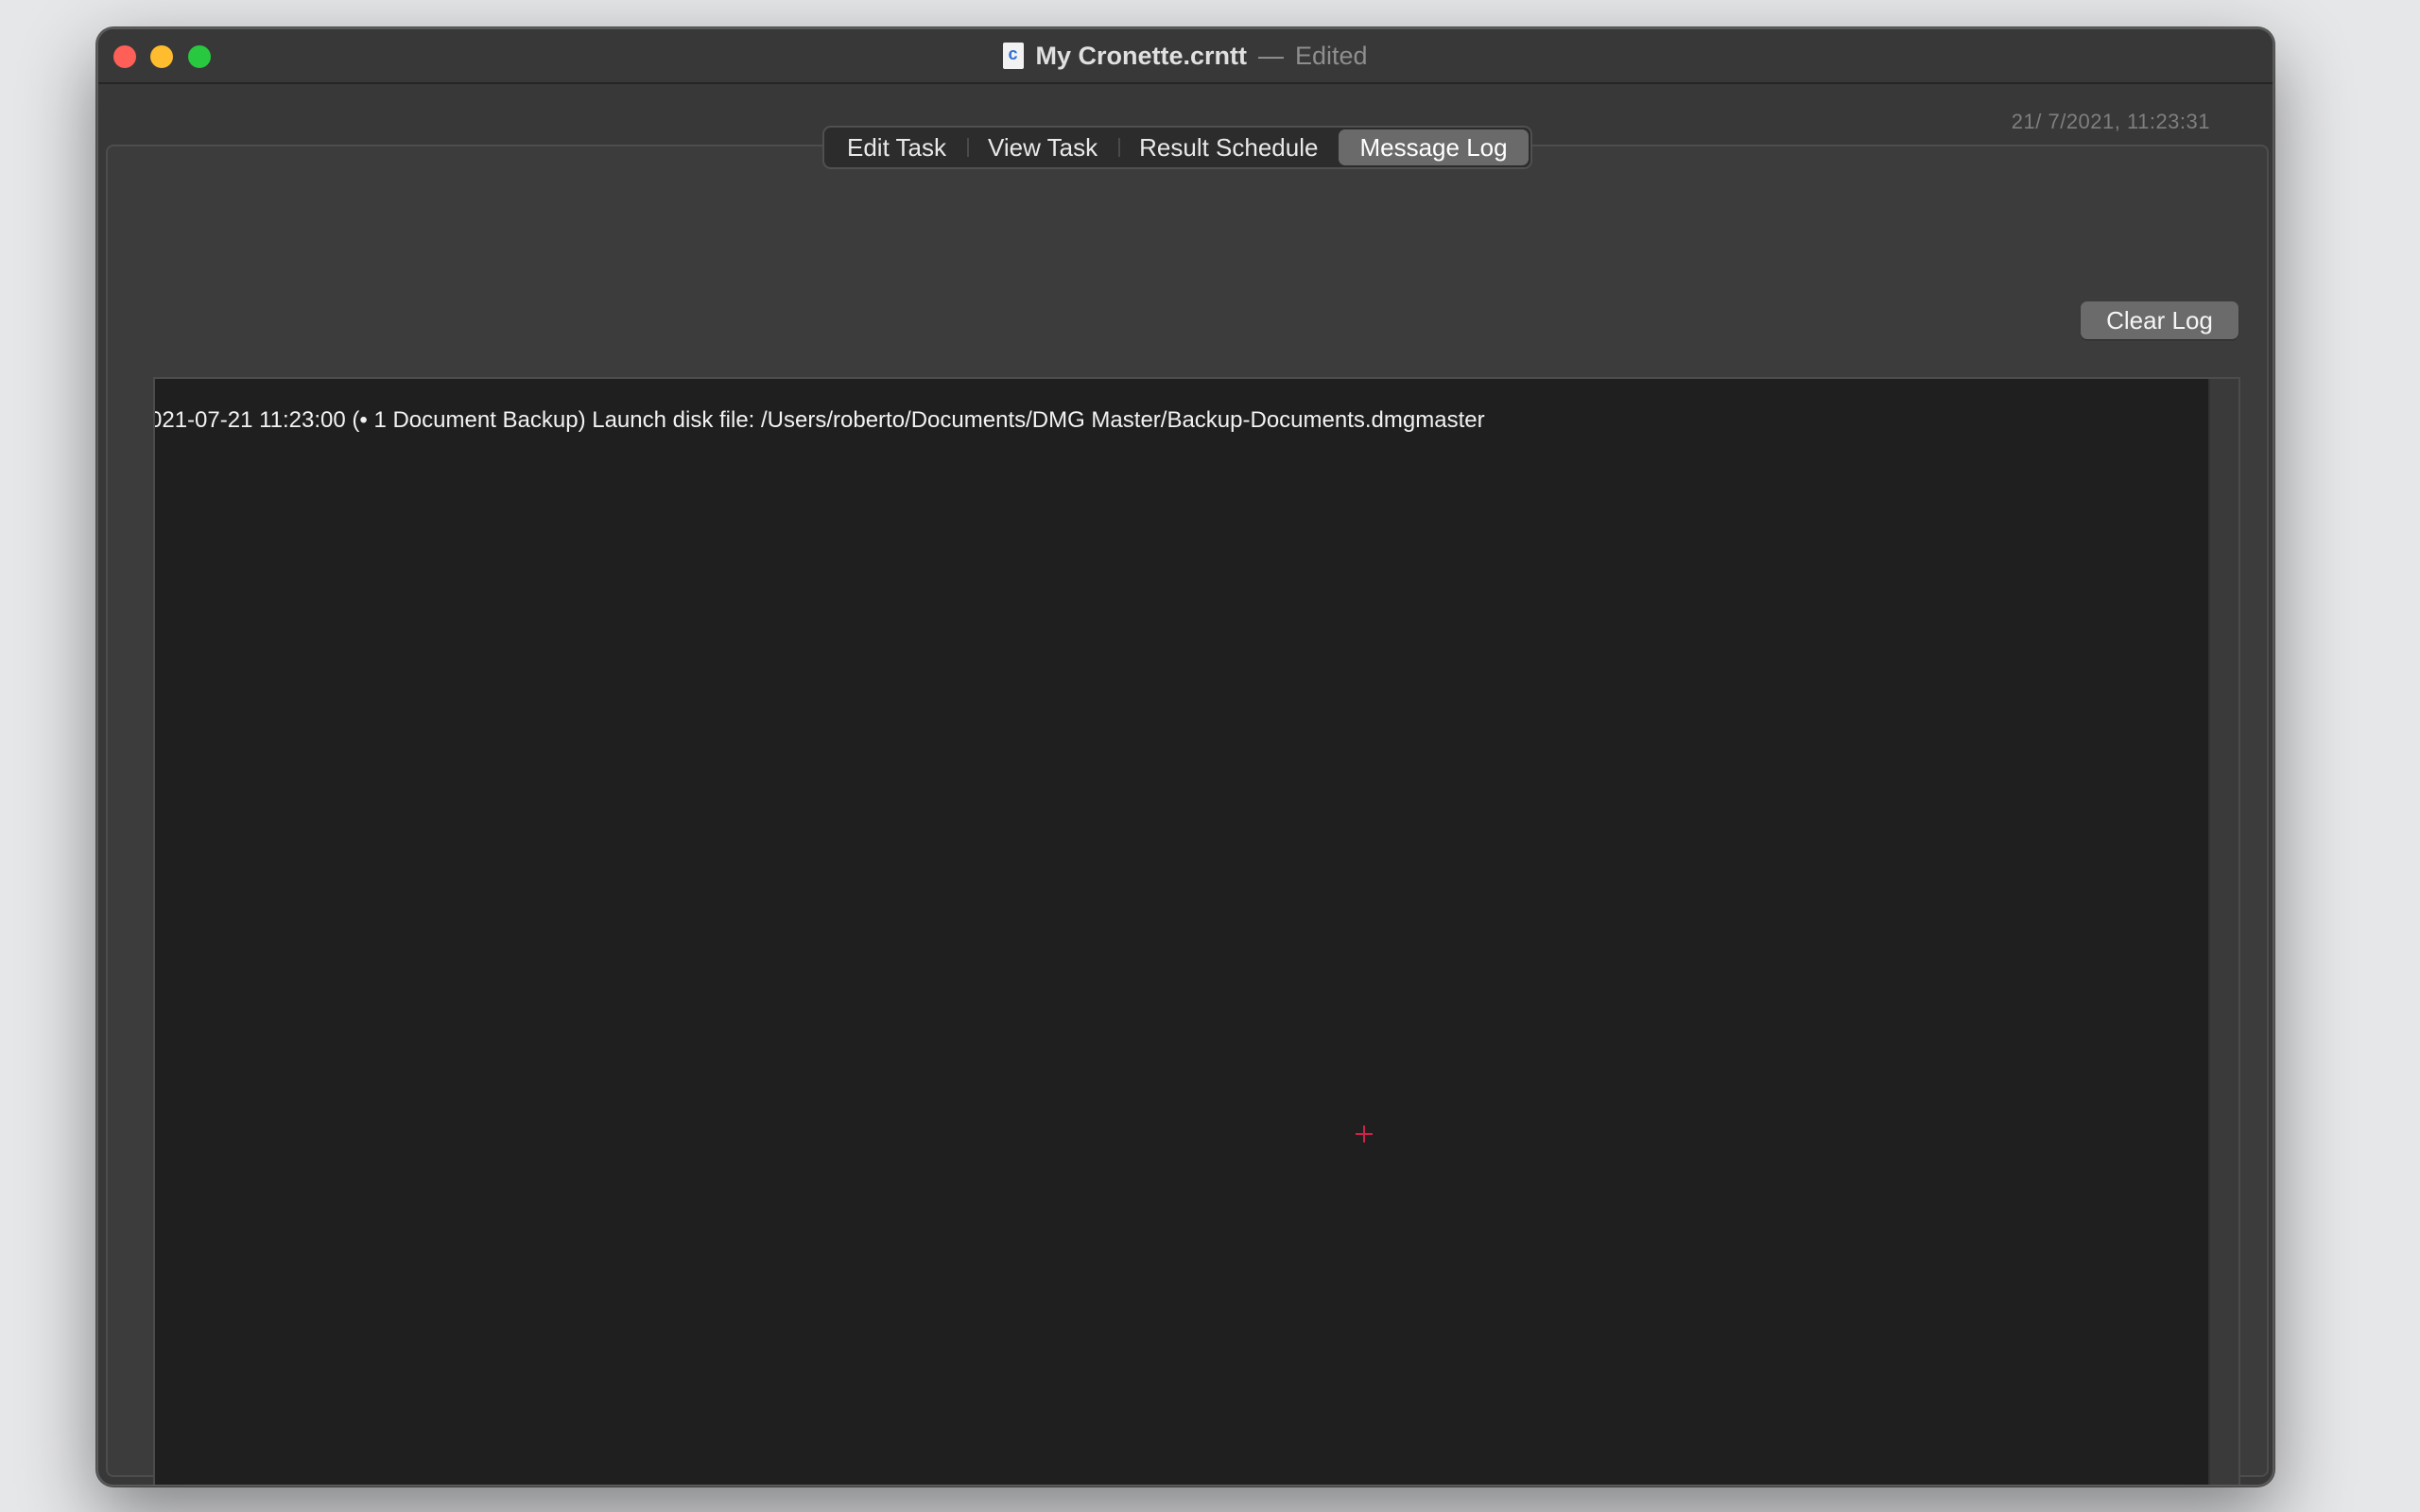 The image size is (2420, 1512). What do you see at coordinates (1331, 55) in the screenshot?
I see `edited-status: Edited` at bounding box center [1331, 55].